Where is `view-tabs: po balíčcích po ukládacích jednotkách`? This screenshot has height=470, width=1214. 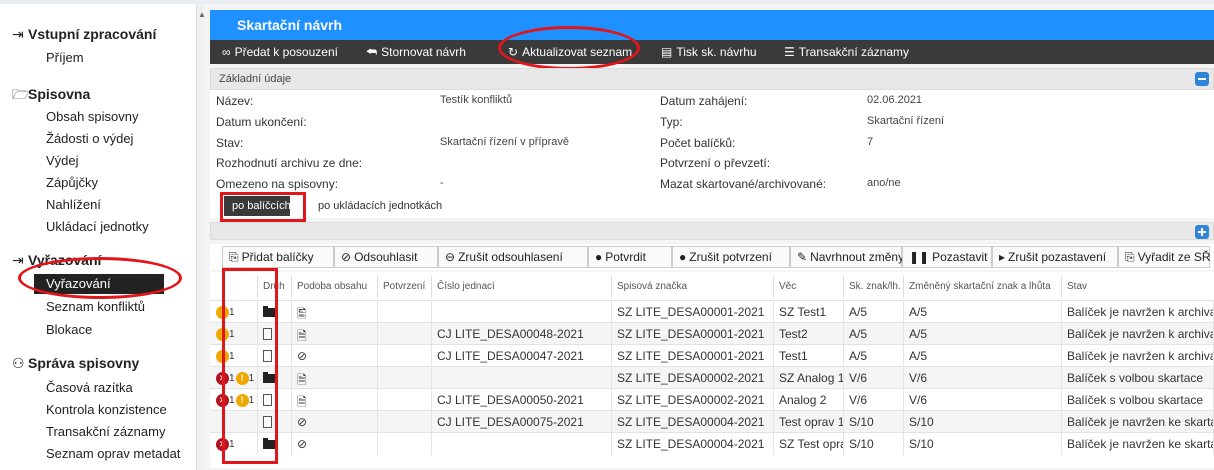 view-tabs: po balíčcích po ukládacích jednotkách is located at coordinates (712, 205).